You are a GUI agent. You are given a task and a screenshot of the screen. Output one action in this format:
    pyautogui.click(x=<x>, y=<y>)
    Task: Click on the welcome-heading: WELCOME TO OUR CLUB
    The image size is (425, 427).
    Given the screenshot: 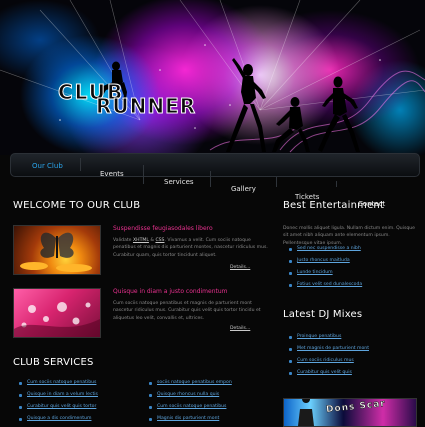 What is the action you would take?
    pyautogui.click(x=77, y=205)
    